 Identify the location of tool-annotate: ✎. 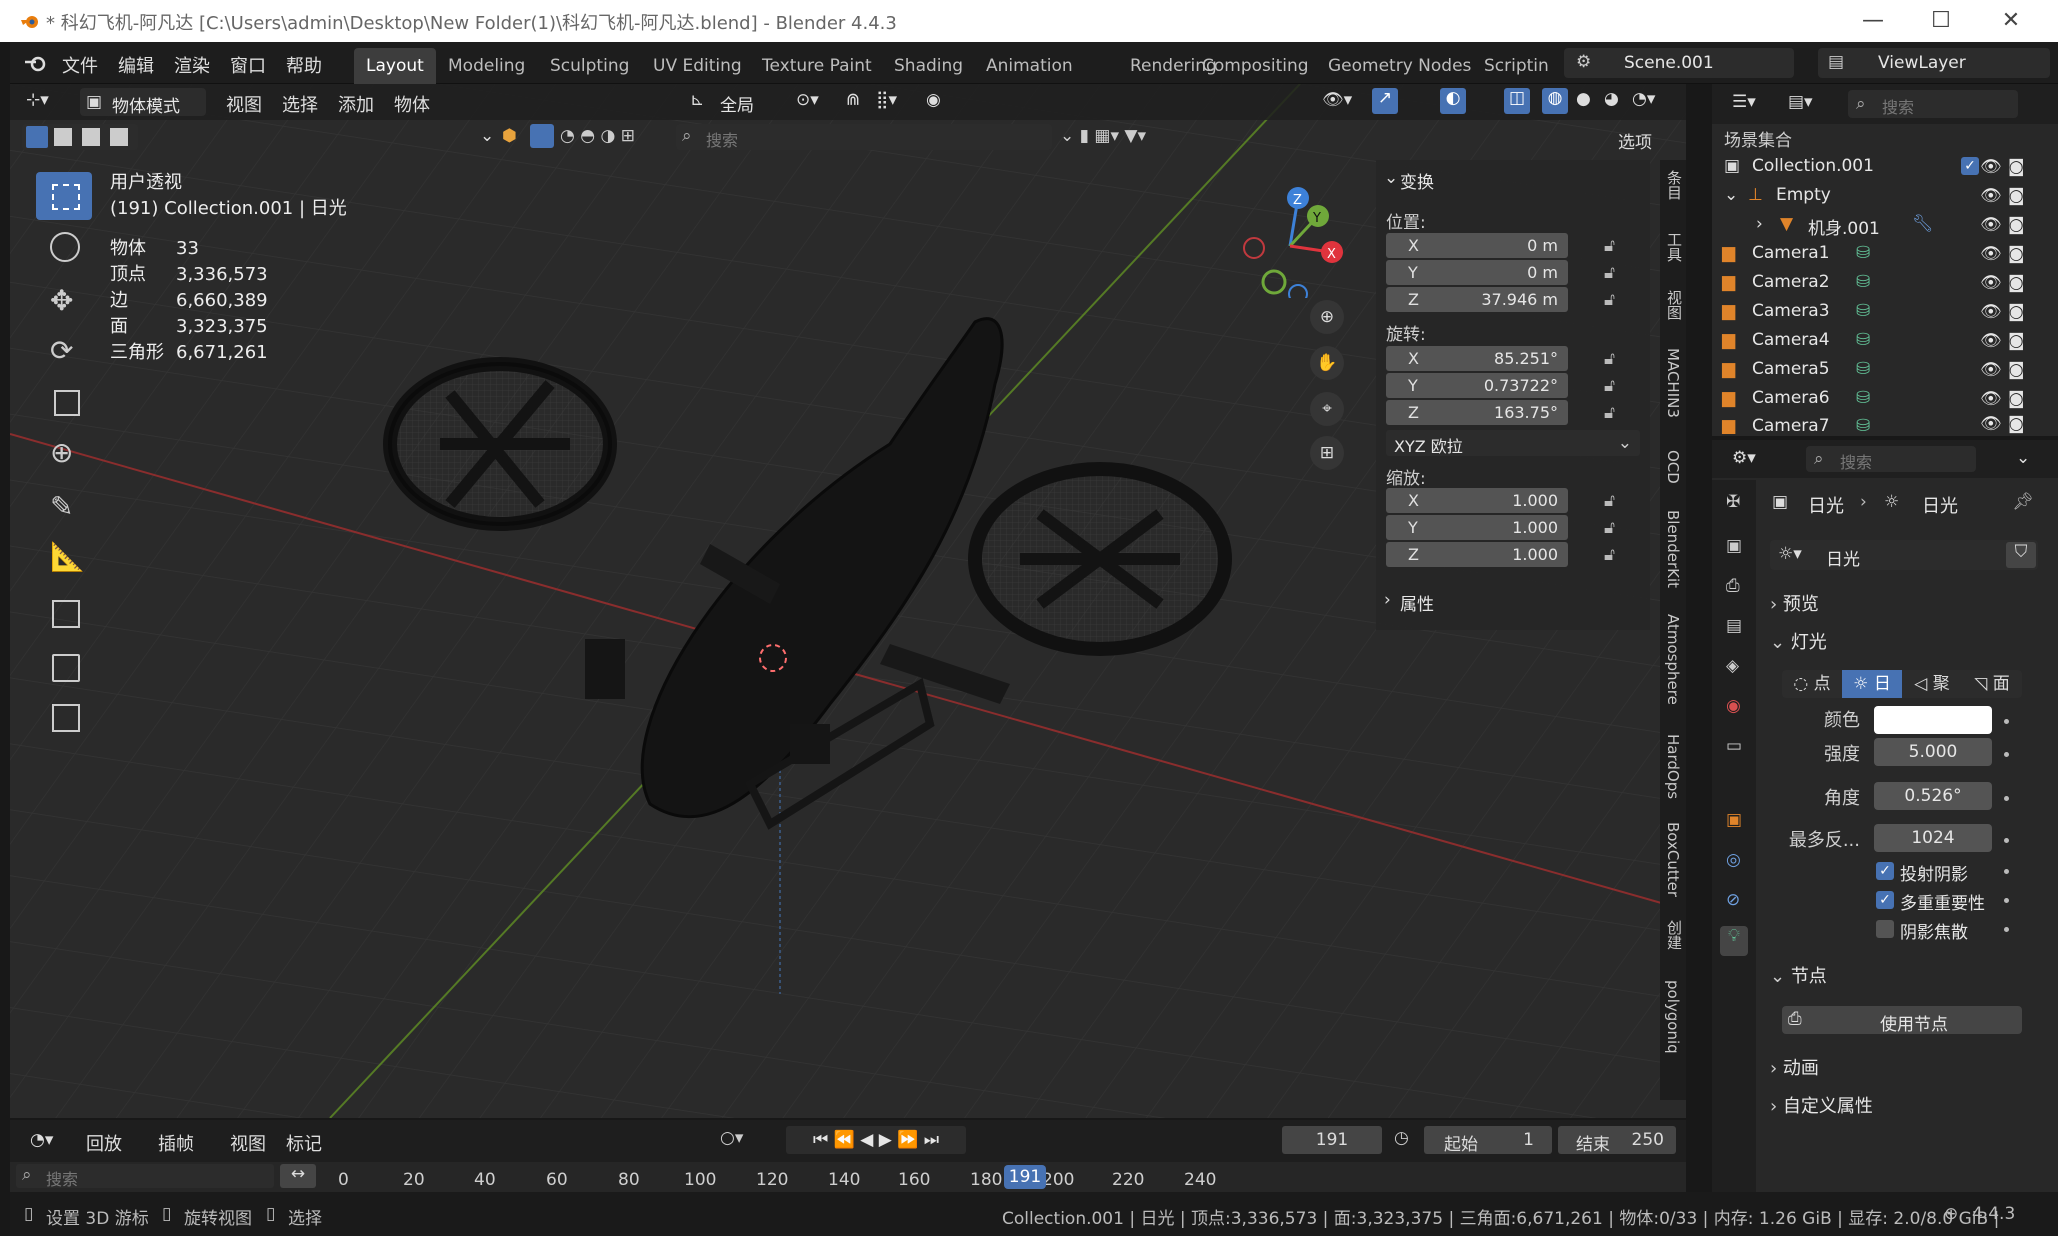
(64, 508).